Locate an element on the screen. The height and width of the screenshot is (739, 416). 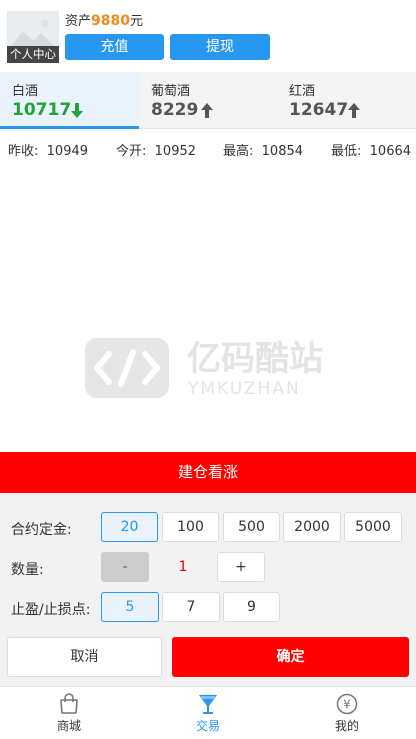
tab-price: 12647 is located at coordinates (319, 110).